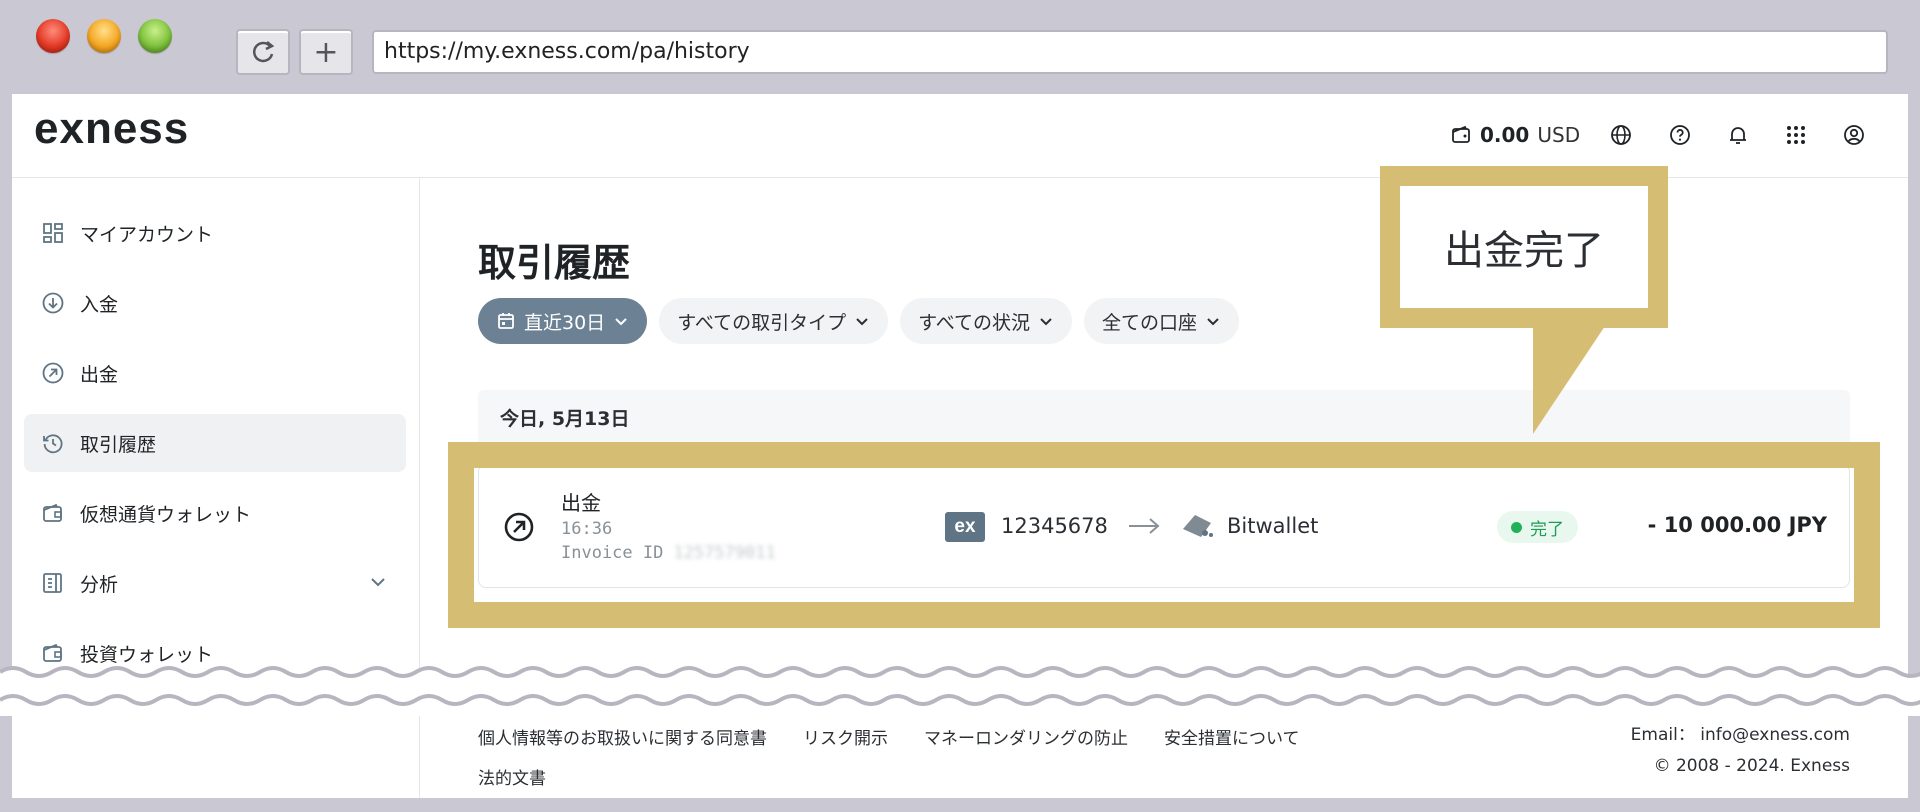 The width and height of the screenshot is (1920, 812). What do you see at coordinates (419, 757) in the screenshot?
I see `sidebar-divider` at bounding box center [419, 757].